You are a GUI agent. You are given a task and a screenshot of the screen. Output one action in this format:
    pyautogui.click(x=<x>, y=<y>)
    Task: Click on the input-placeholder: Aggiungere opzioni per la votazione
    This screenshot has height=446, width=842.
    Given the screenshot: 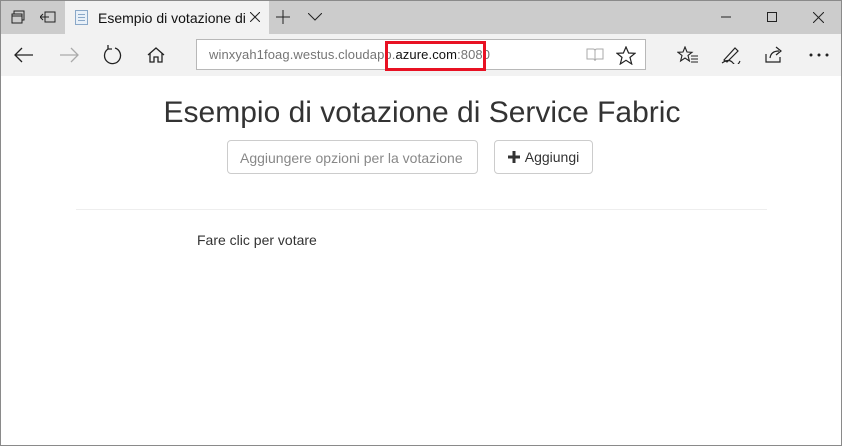 What is the action you would take?
    pyautogui.click(x=351, y=158)
    